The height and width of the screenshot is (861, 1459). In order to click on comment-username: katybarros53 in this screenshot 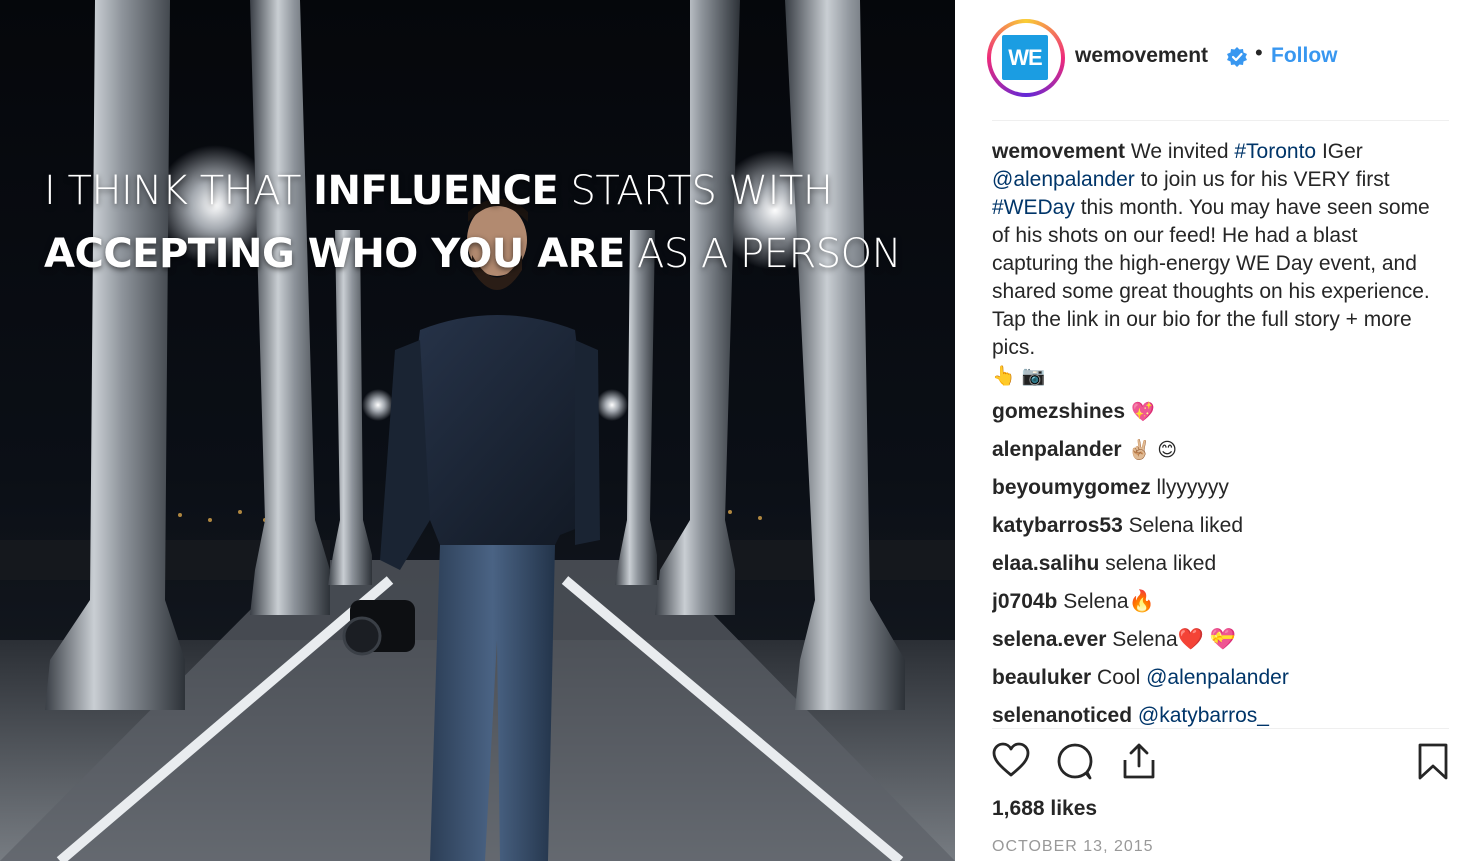, I will do `click(1057, 525)`.